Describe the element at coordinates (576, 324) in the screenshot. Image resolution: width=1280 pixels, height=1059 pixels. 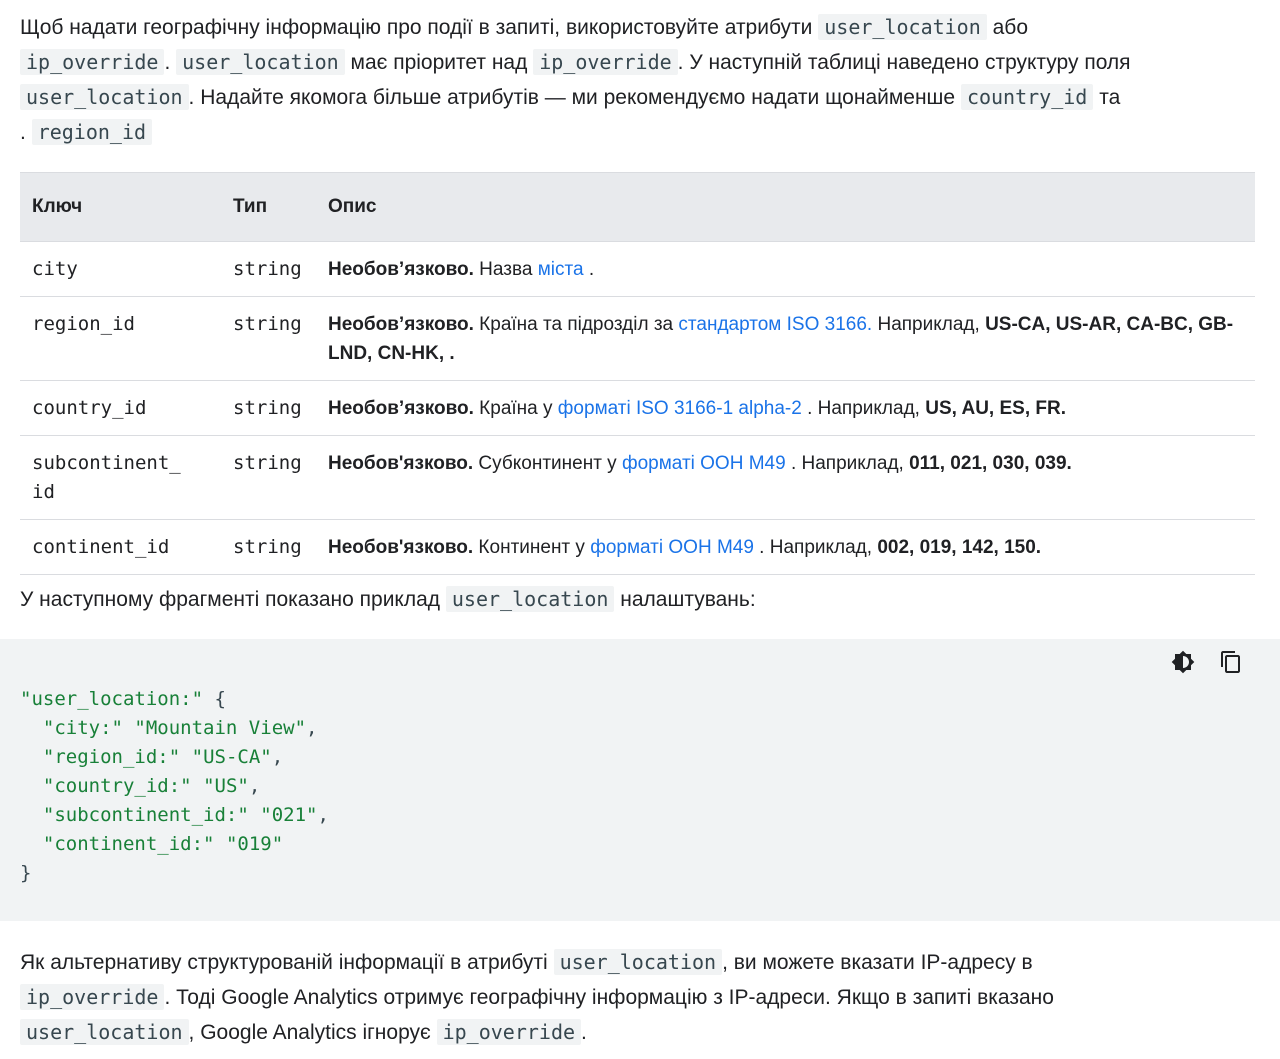
I see `description-text: Країна та підрозділ за` at that location.